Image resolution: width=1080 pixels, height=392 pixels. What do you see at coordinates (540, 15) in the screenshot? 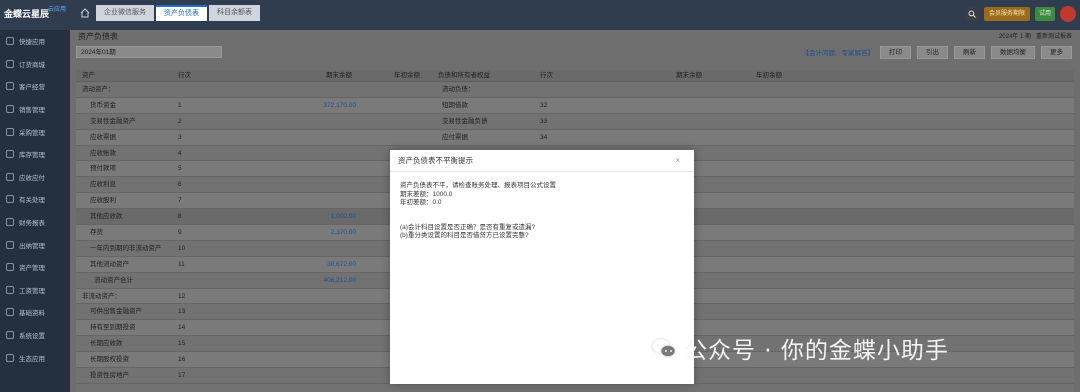
I see `top-bar: 金蝶云星辰 云应用 企业微信服务 资产负债表 科目余额表 会员服务期限 试用` at bounding box center [540, 15].